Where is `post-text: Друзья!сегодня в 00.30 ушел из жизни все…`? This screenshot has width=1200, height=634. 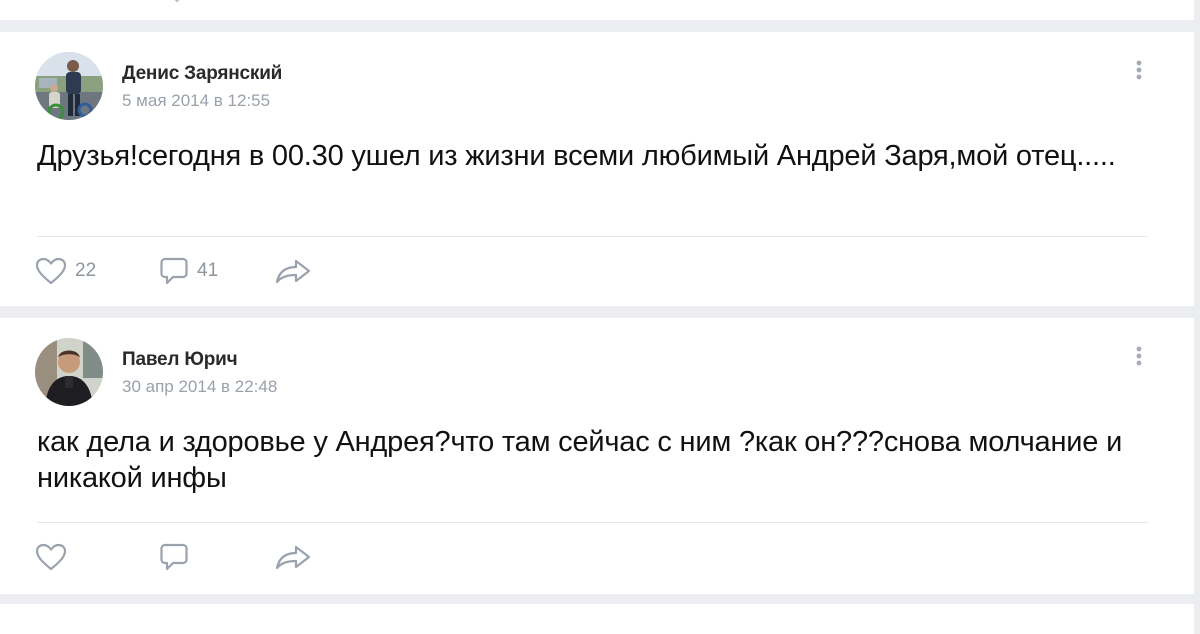 post-text: Друзья!сегодня в 00.30 ушел из жизни все… is located at coordinates (576, 156).